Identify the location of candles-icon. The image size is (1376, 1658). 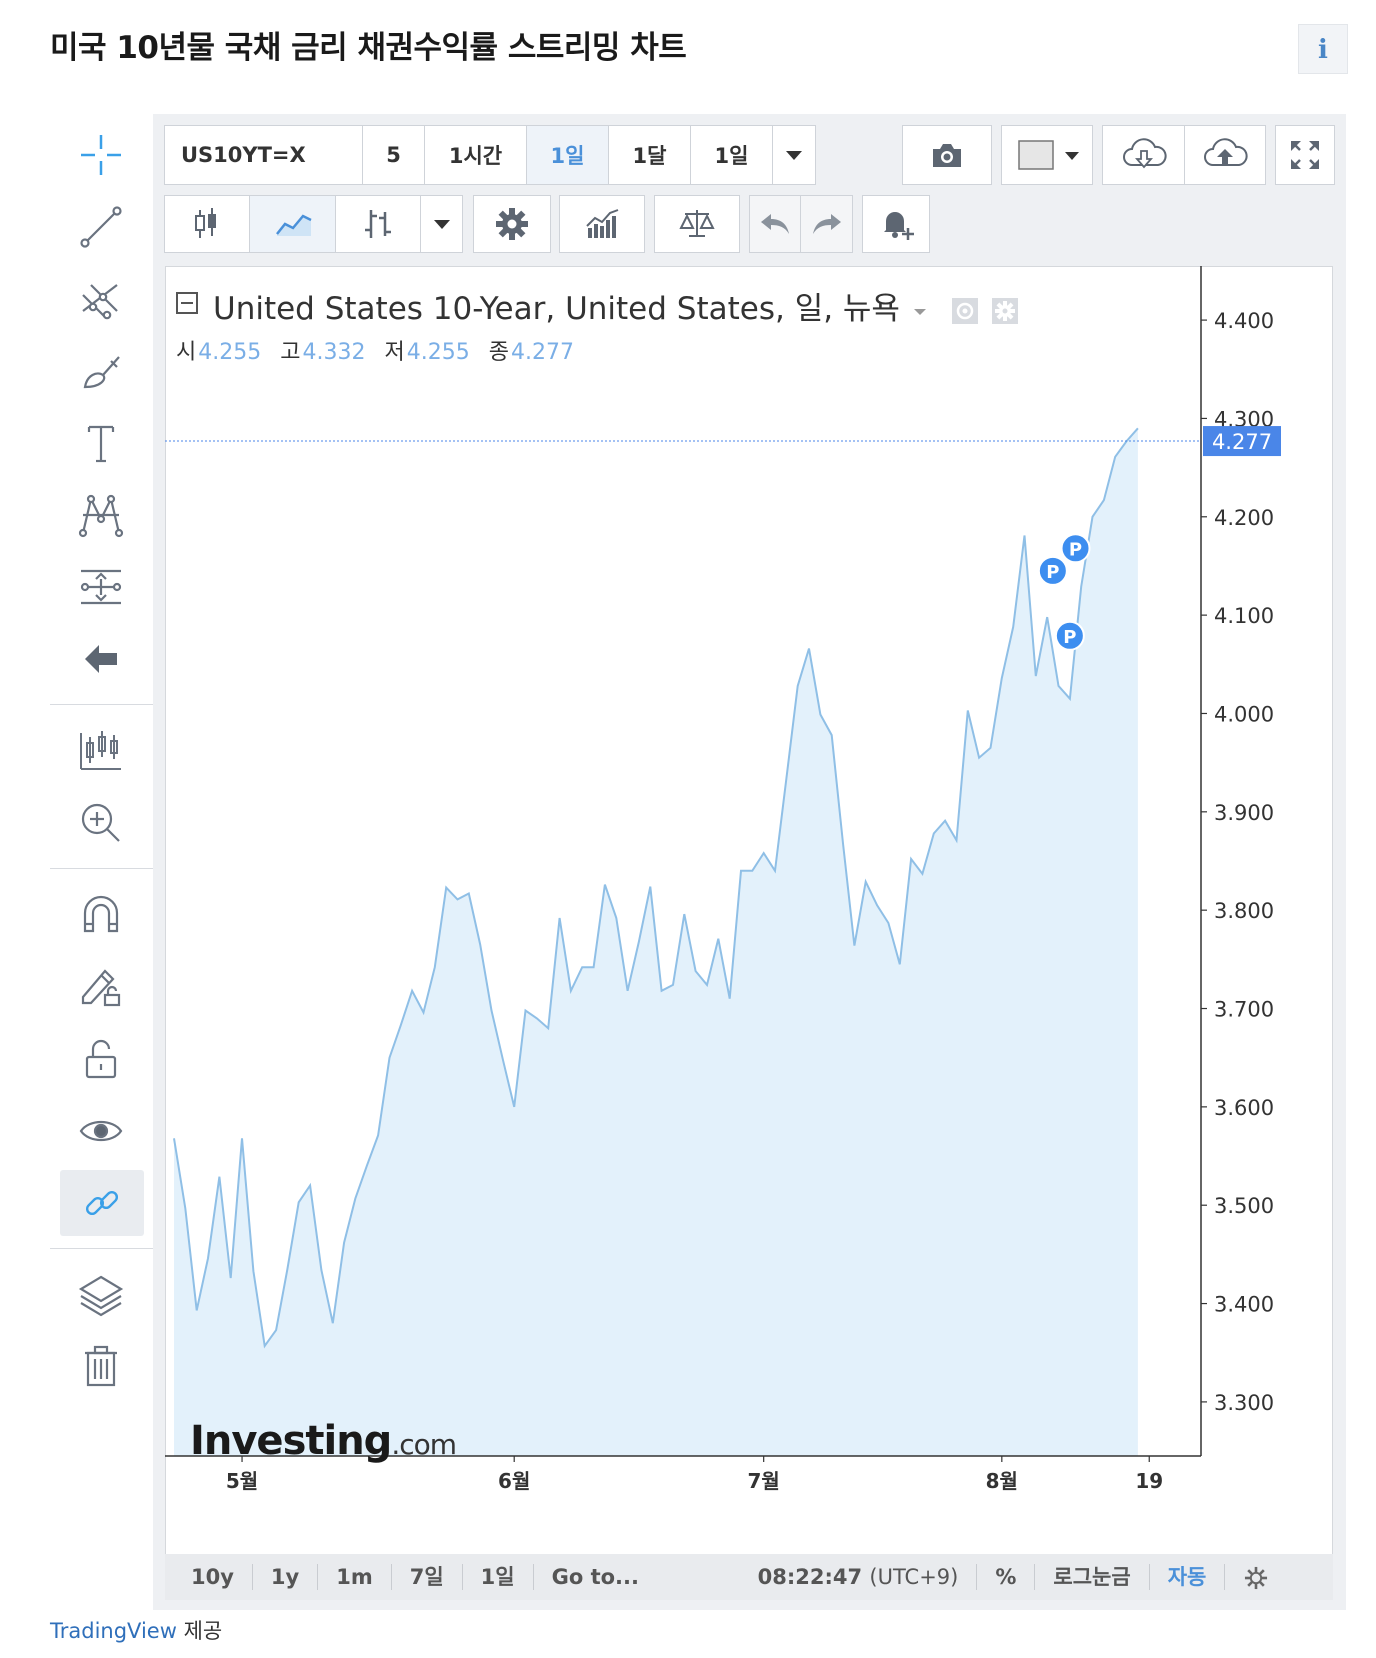
(206, 223).